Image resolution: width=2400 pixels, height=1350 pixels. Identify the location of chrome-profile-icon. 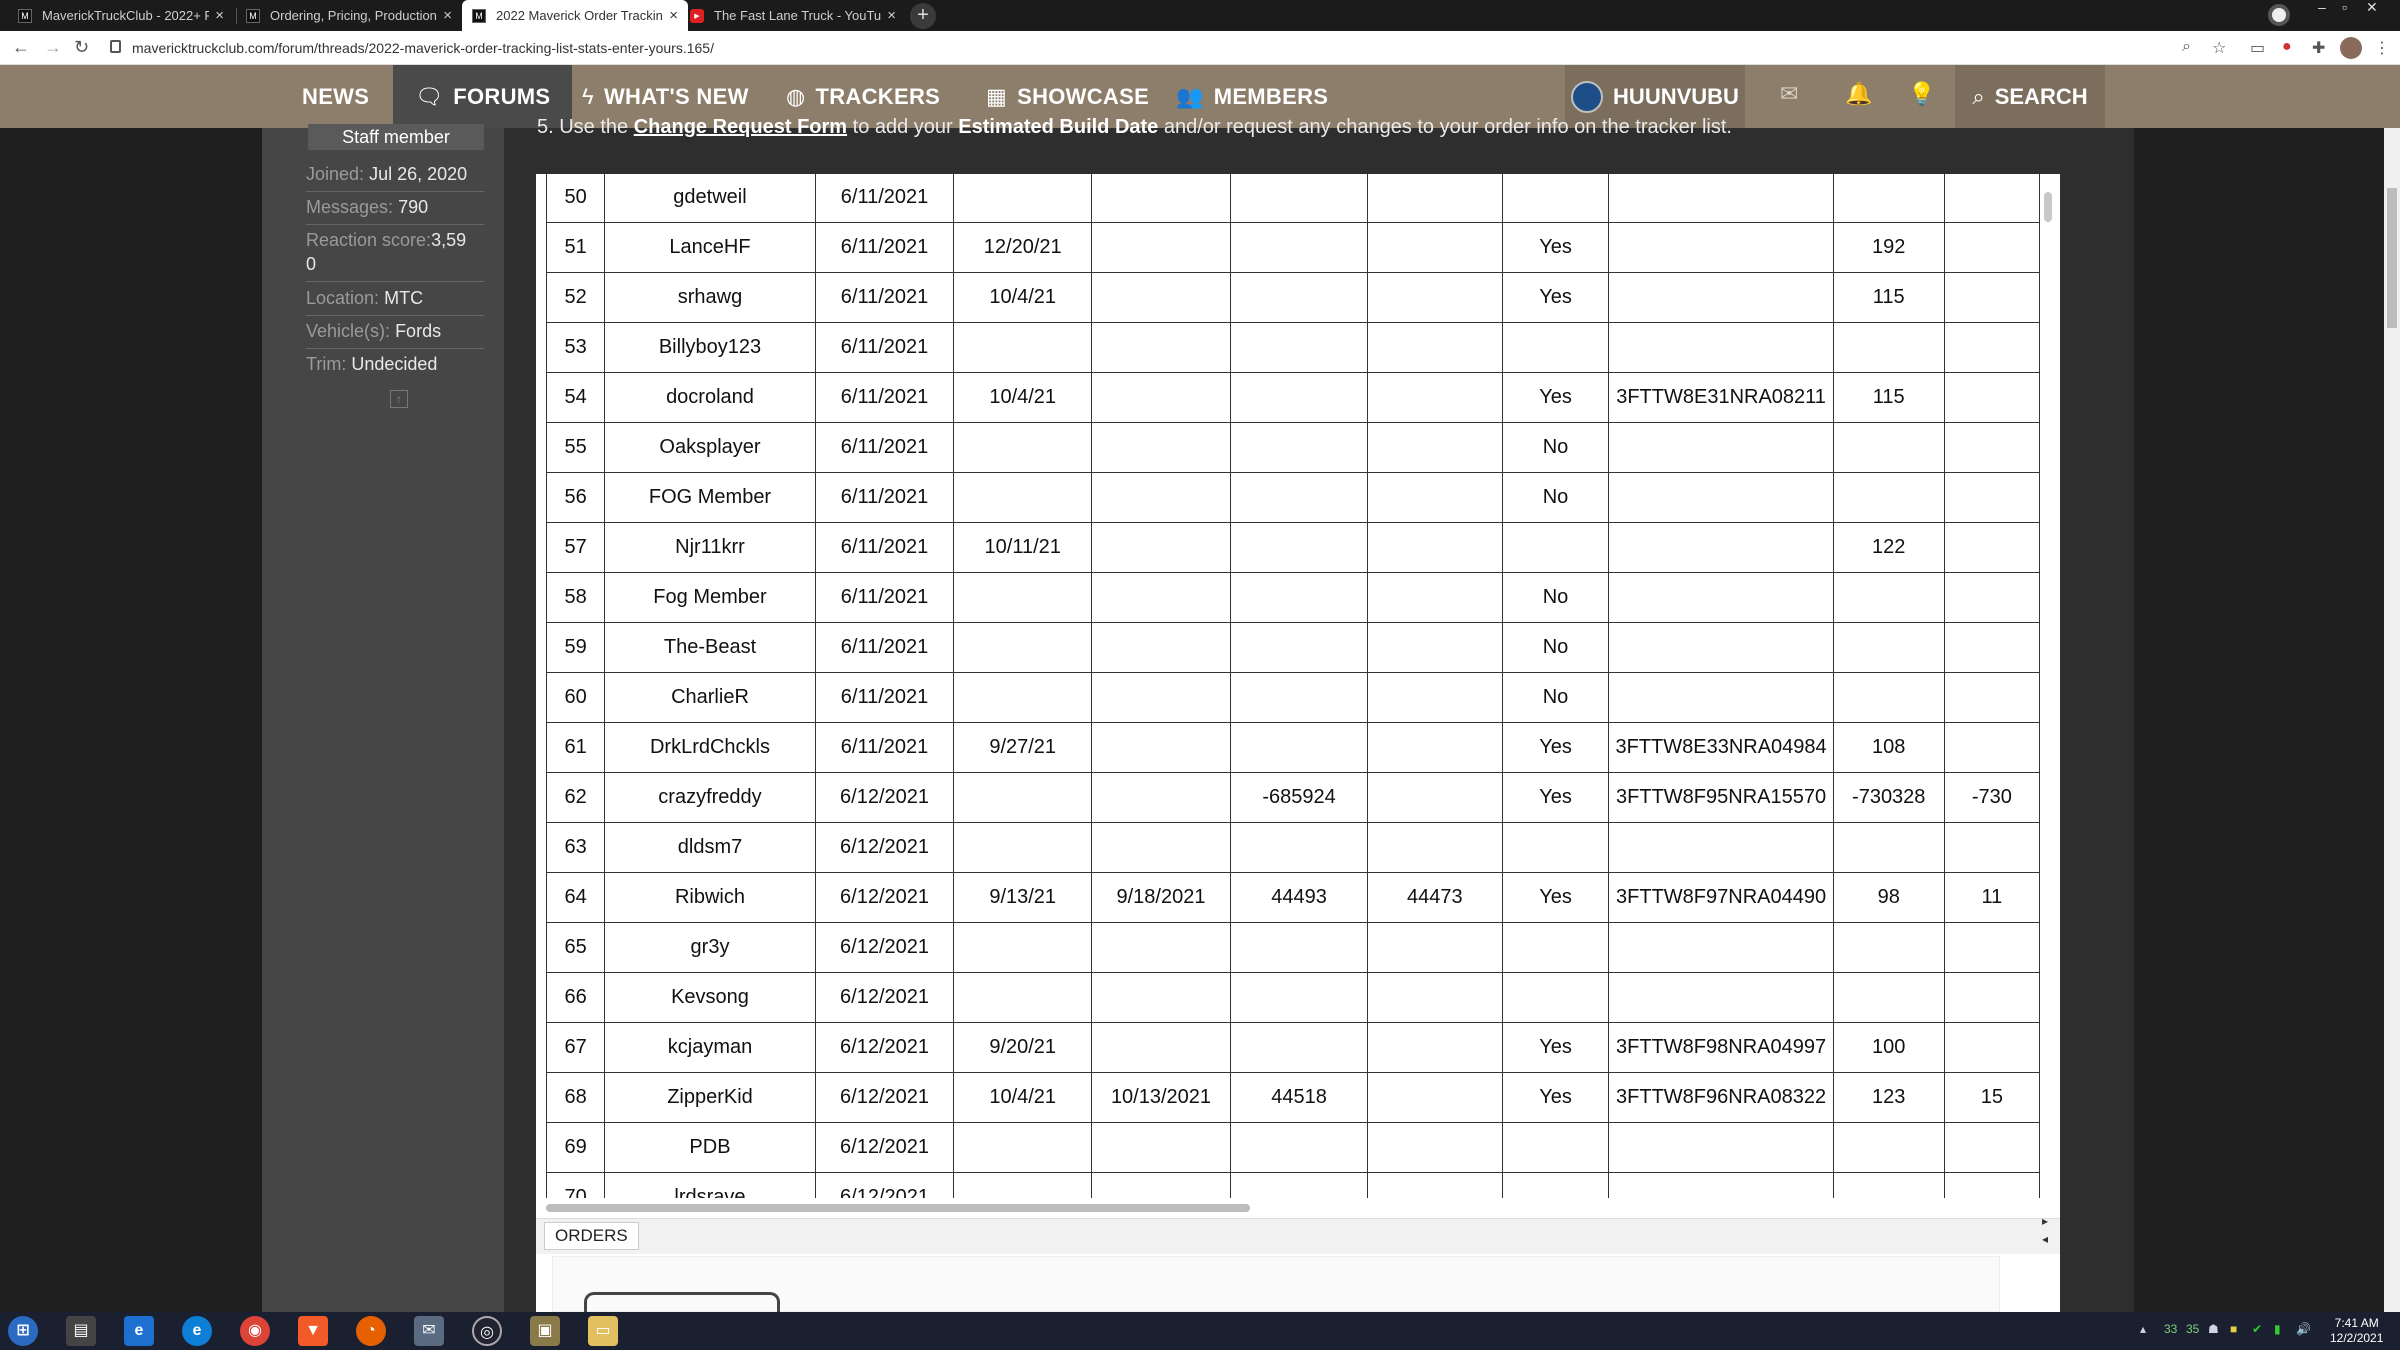
(2279, 15).